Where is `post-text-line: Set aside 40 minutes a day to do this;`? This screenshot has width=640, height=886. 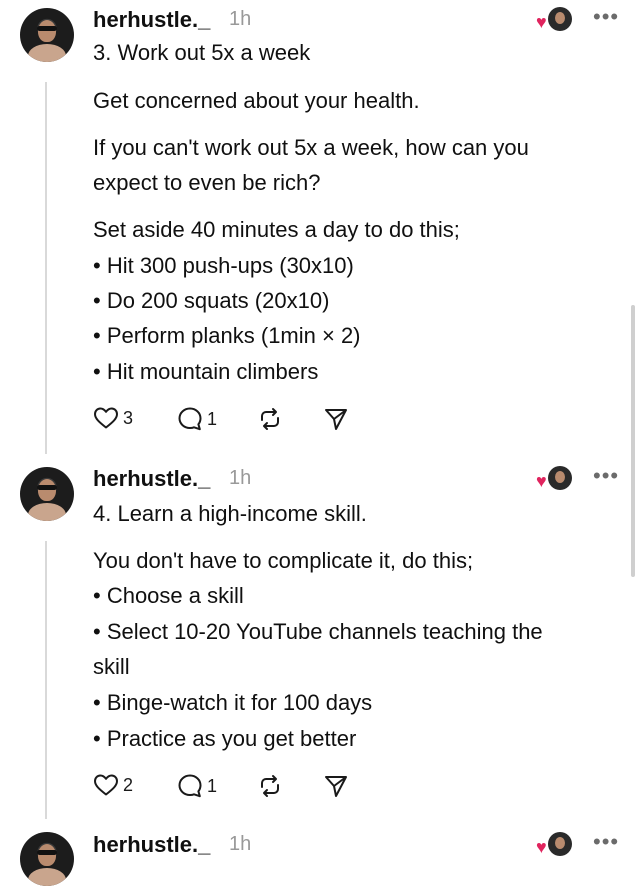 post-text-line: Set aside 40 minutes a day to do this; is located at coordinates (276, 229).